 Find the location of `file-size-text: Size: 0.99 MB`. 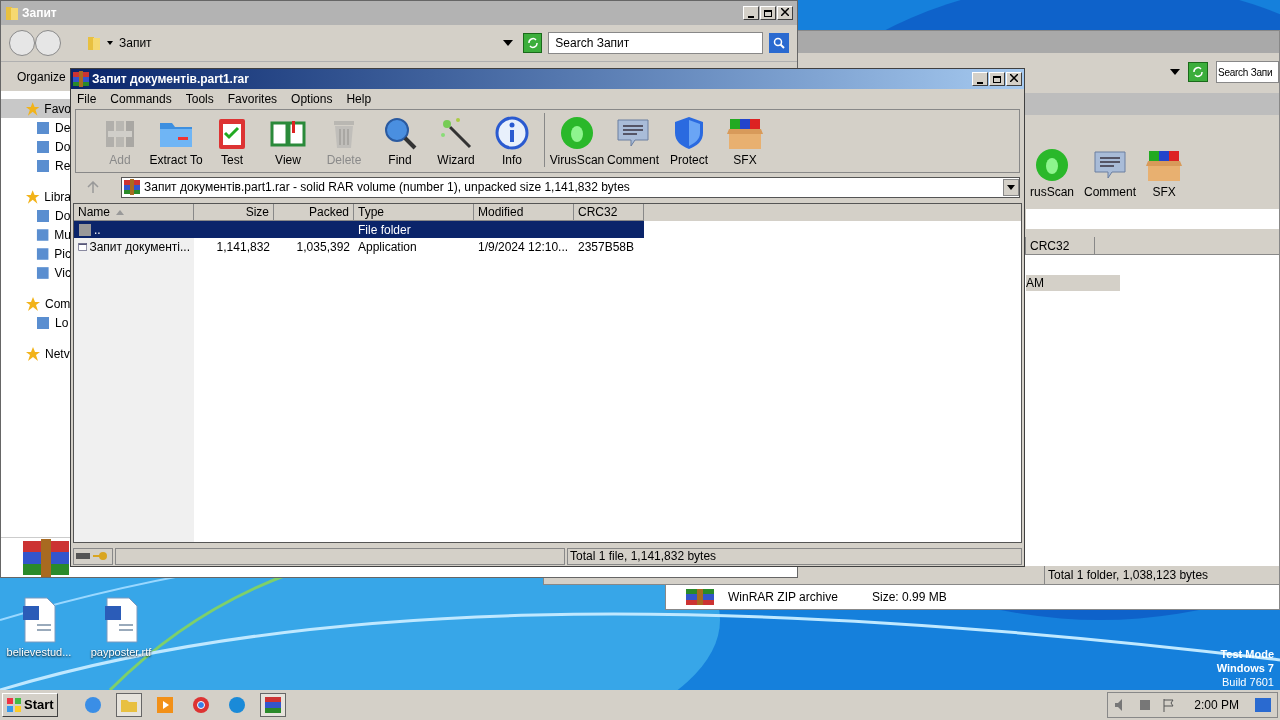

file-size-text: Size: 0.99 MB is located at coordinates (909, 597).